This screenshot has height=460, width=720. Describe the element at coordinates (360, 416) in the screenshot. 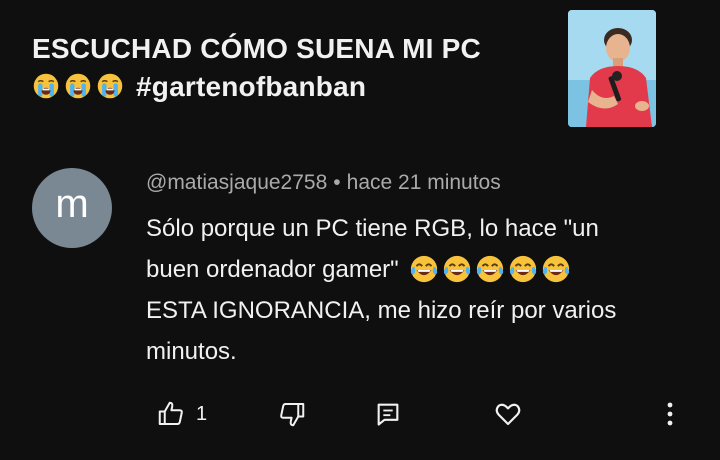

I see `comment-actions: 1` at that location.